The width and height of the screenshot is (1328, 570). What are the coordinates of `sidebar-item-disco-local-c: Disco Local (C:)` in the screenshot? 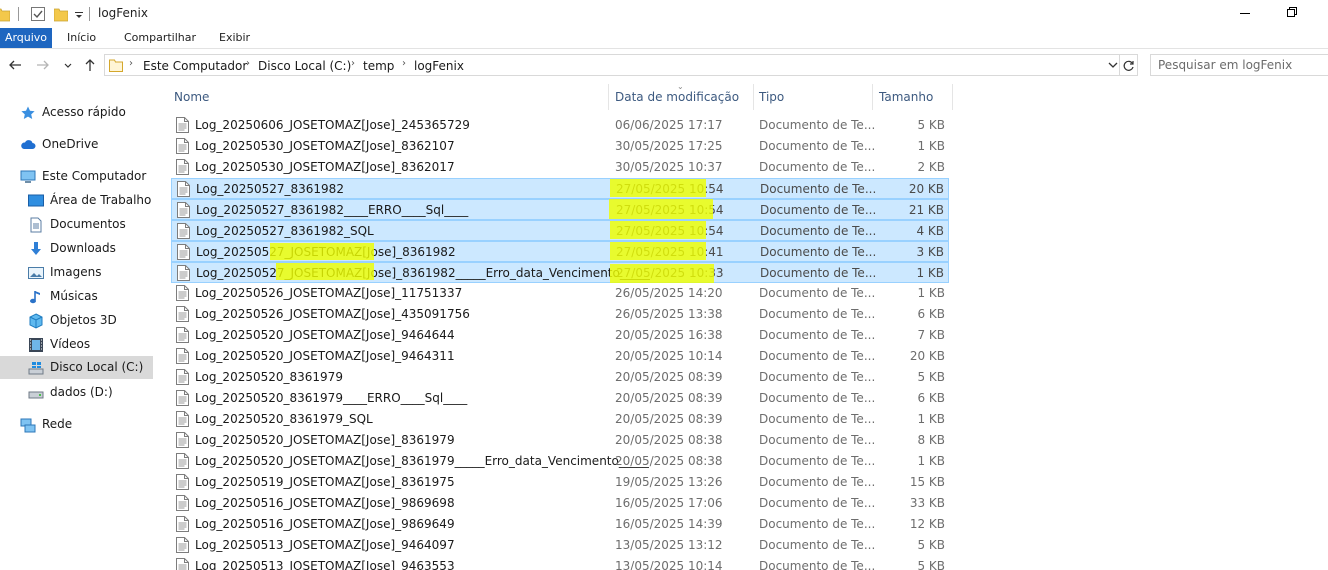 It's located at (76, 367).